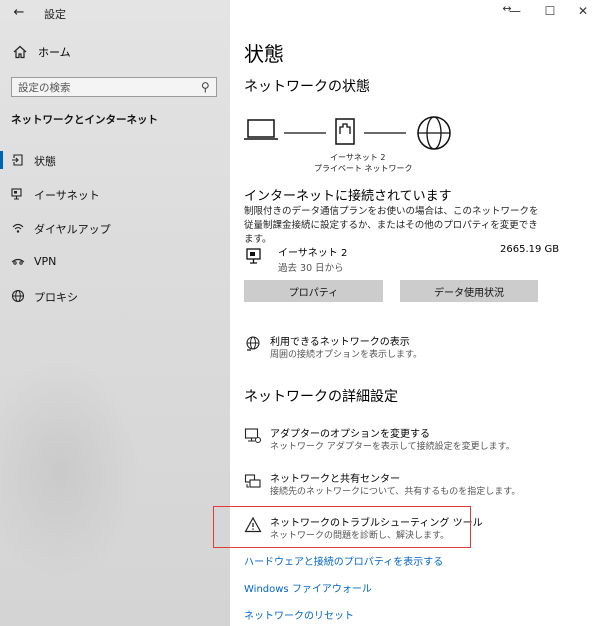 The height and width of the screenshot is (626, 600). What do you see at coordinates (345, 131) in the screenshot?
I see `ethernet-port-icon` at bounding box center [345, 131].